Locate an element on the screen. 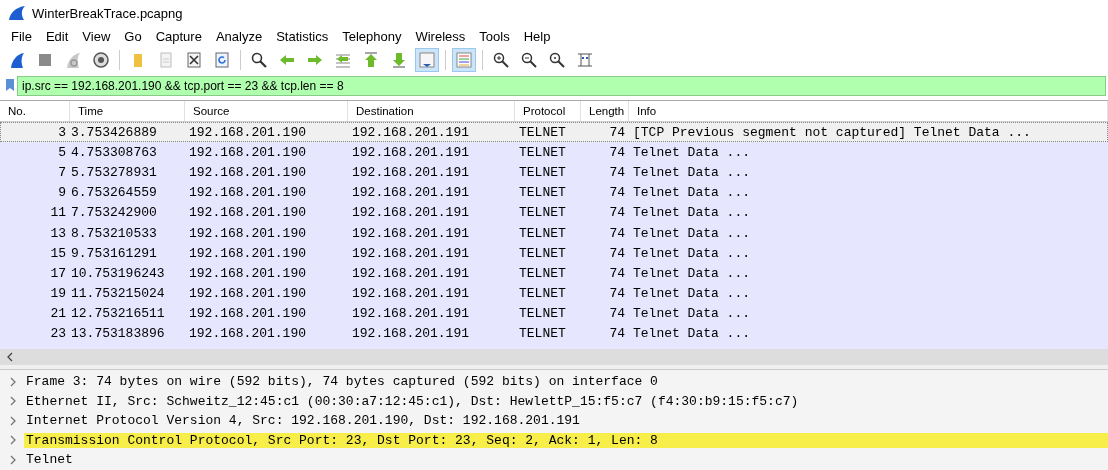 This screenshot has width=1108, height=470. menu-item: Tools is located at coordinates (494, 36).